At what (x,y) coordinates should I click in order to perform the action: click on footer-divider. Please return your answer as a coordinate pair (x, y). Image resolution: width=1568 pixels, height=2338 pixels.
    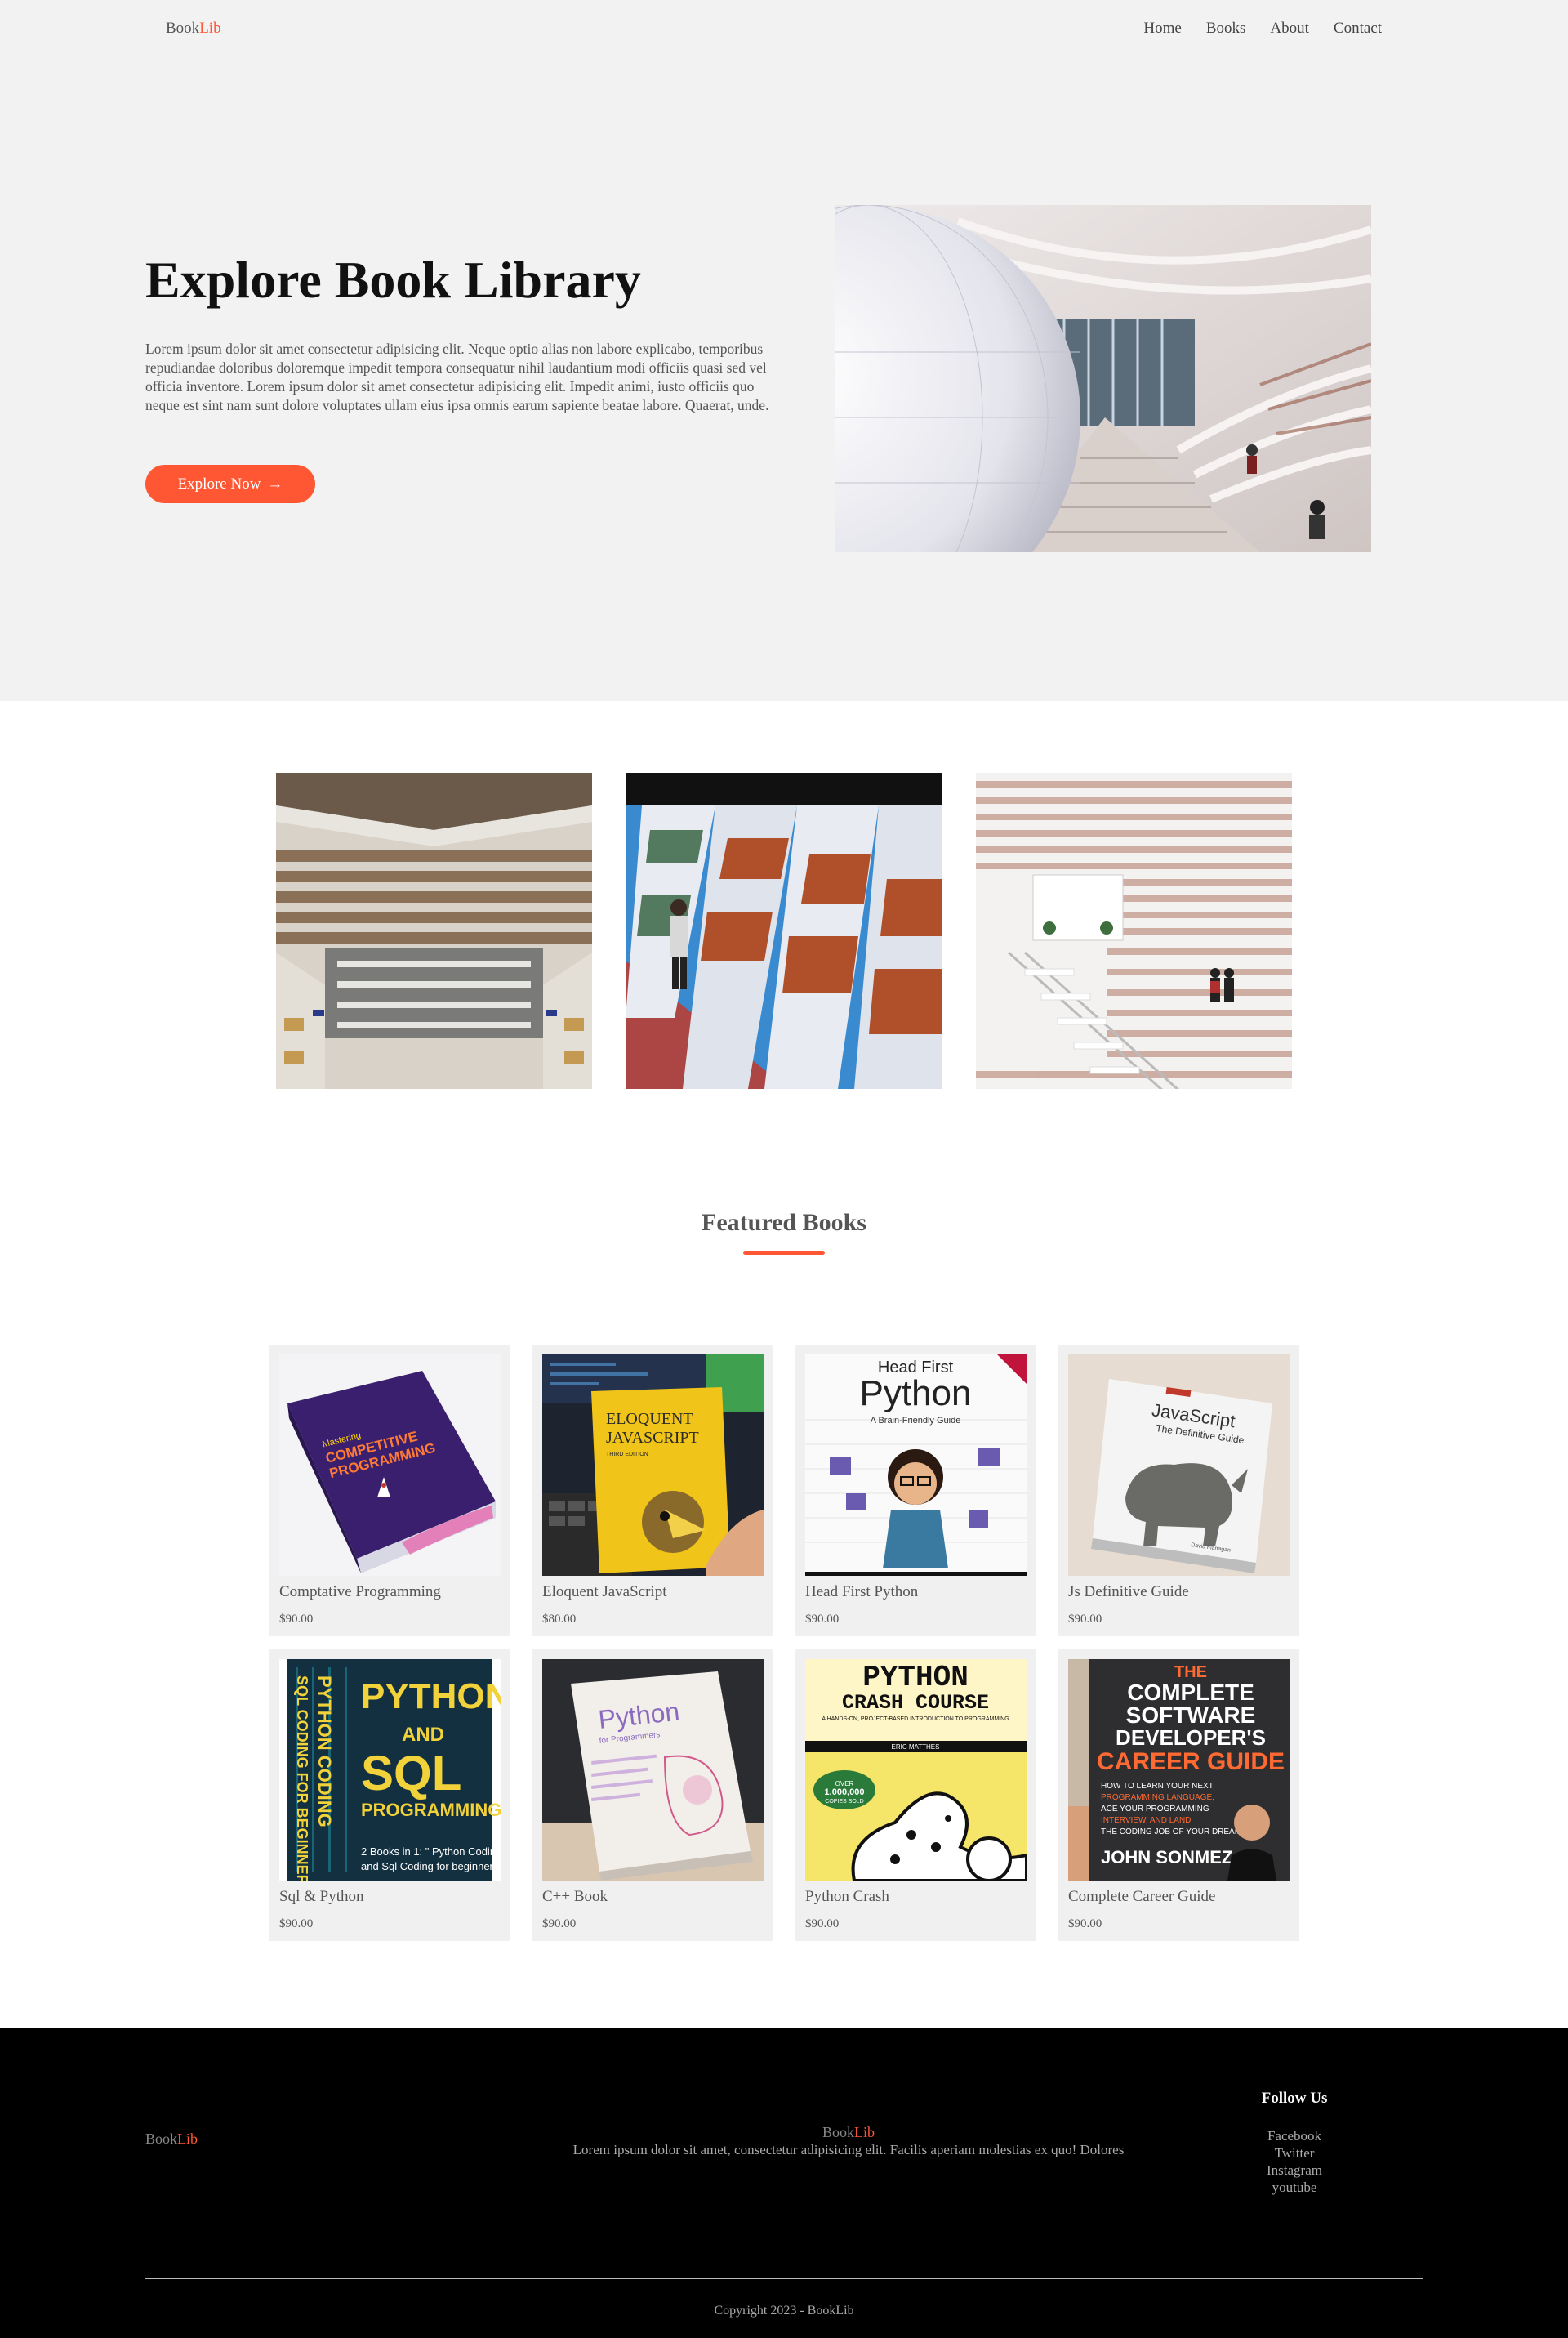
    Looking at the image, I should click on (784, 2278).